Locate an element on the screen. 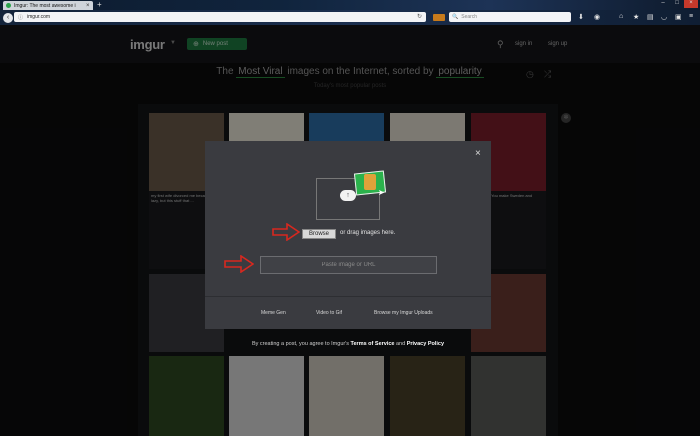 The height and width of the screenshot is (436, 700). paste-url-input is located at coordinates (348, 265).